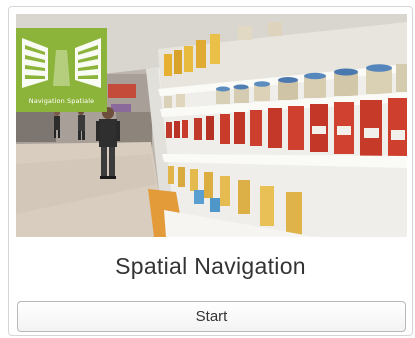 Image resolution: width=415 pixels, height=338 pixels. I want to click on start-button: Start, so click(211, 316).